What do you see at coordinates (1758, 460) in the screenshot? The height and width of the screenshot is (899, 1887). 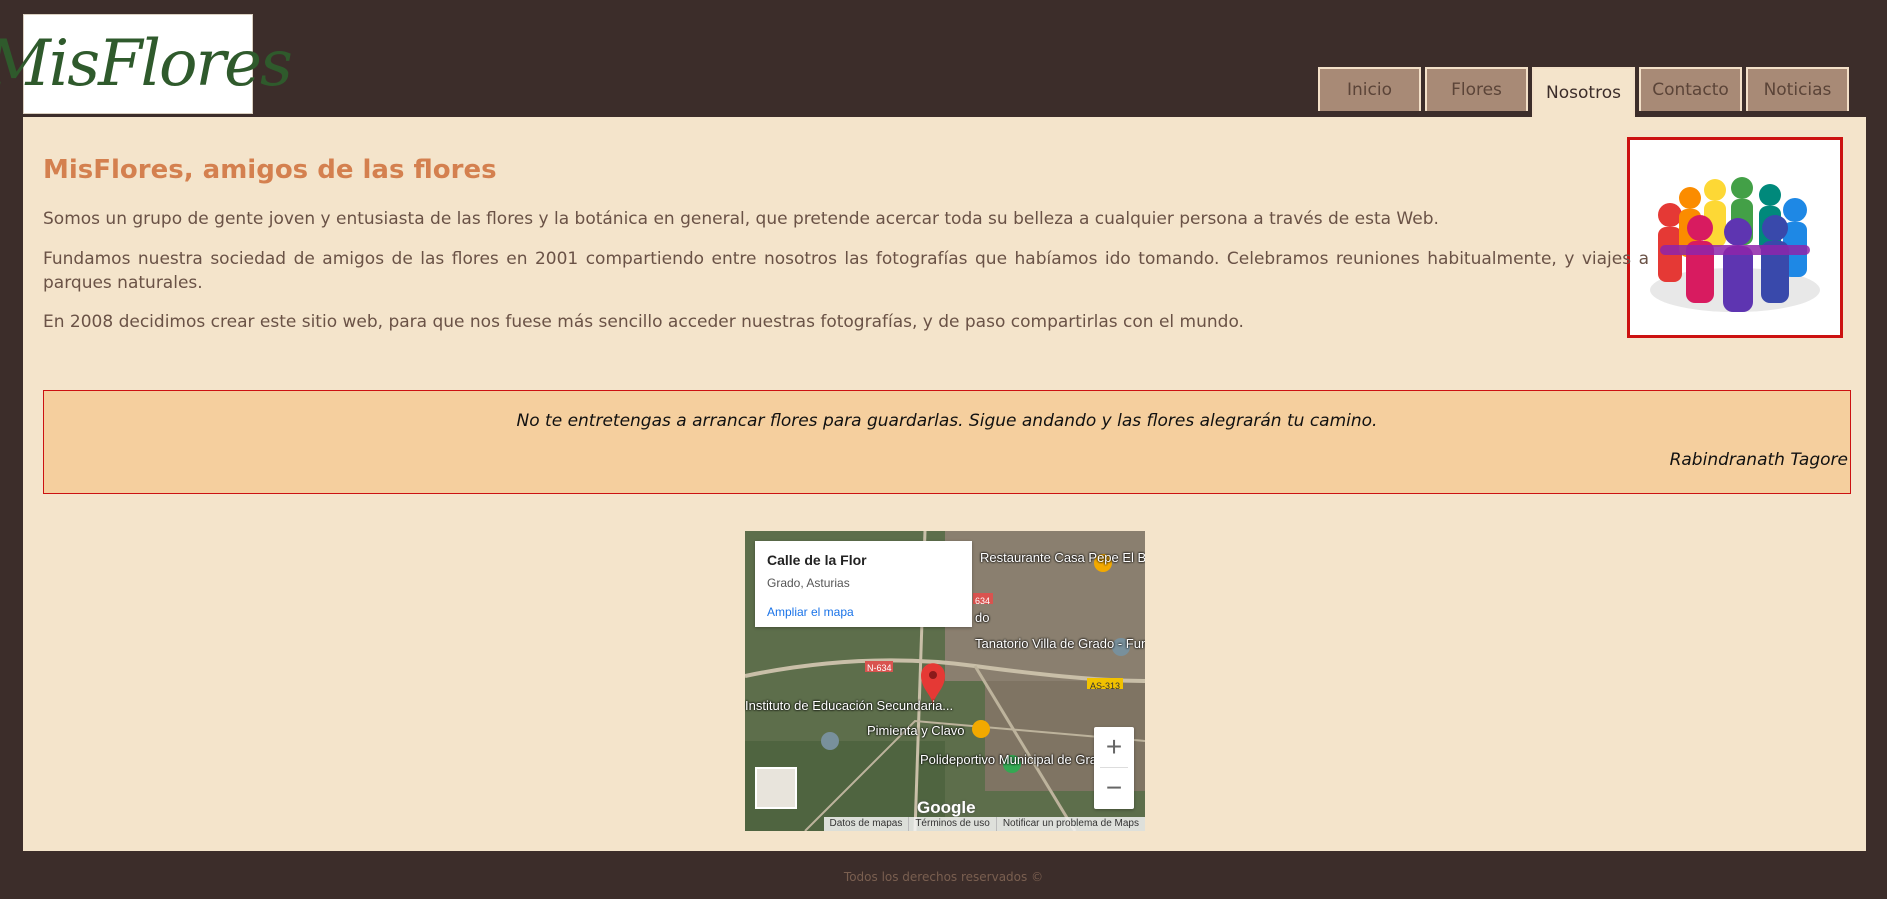 I see `quote-author: Rabindranath Tagore` at bounding box center [1758, 460].